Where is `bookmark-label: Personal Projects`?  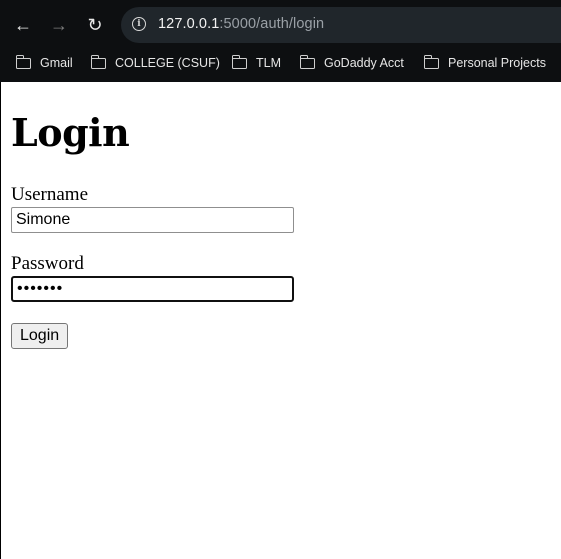
bookmark-label: Personal Projects is located at coordinates (497, 63).